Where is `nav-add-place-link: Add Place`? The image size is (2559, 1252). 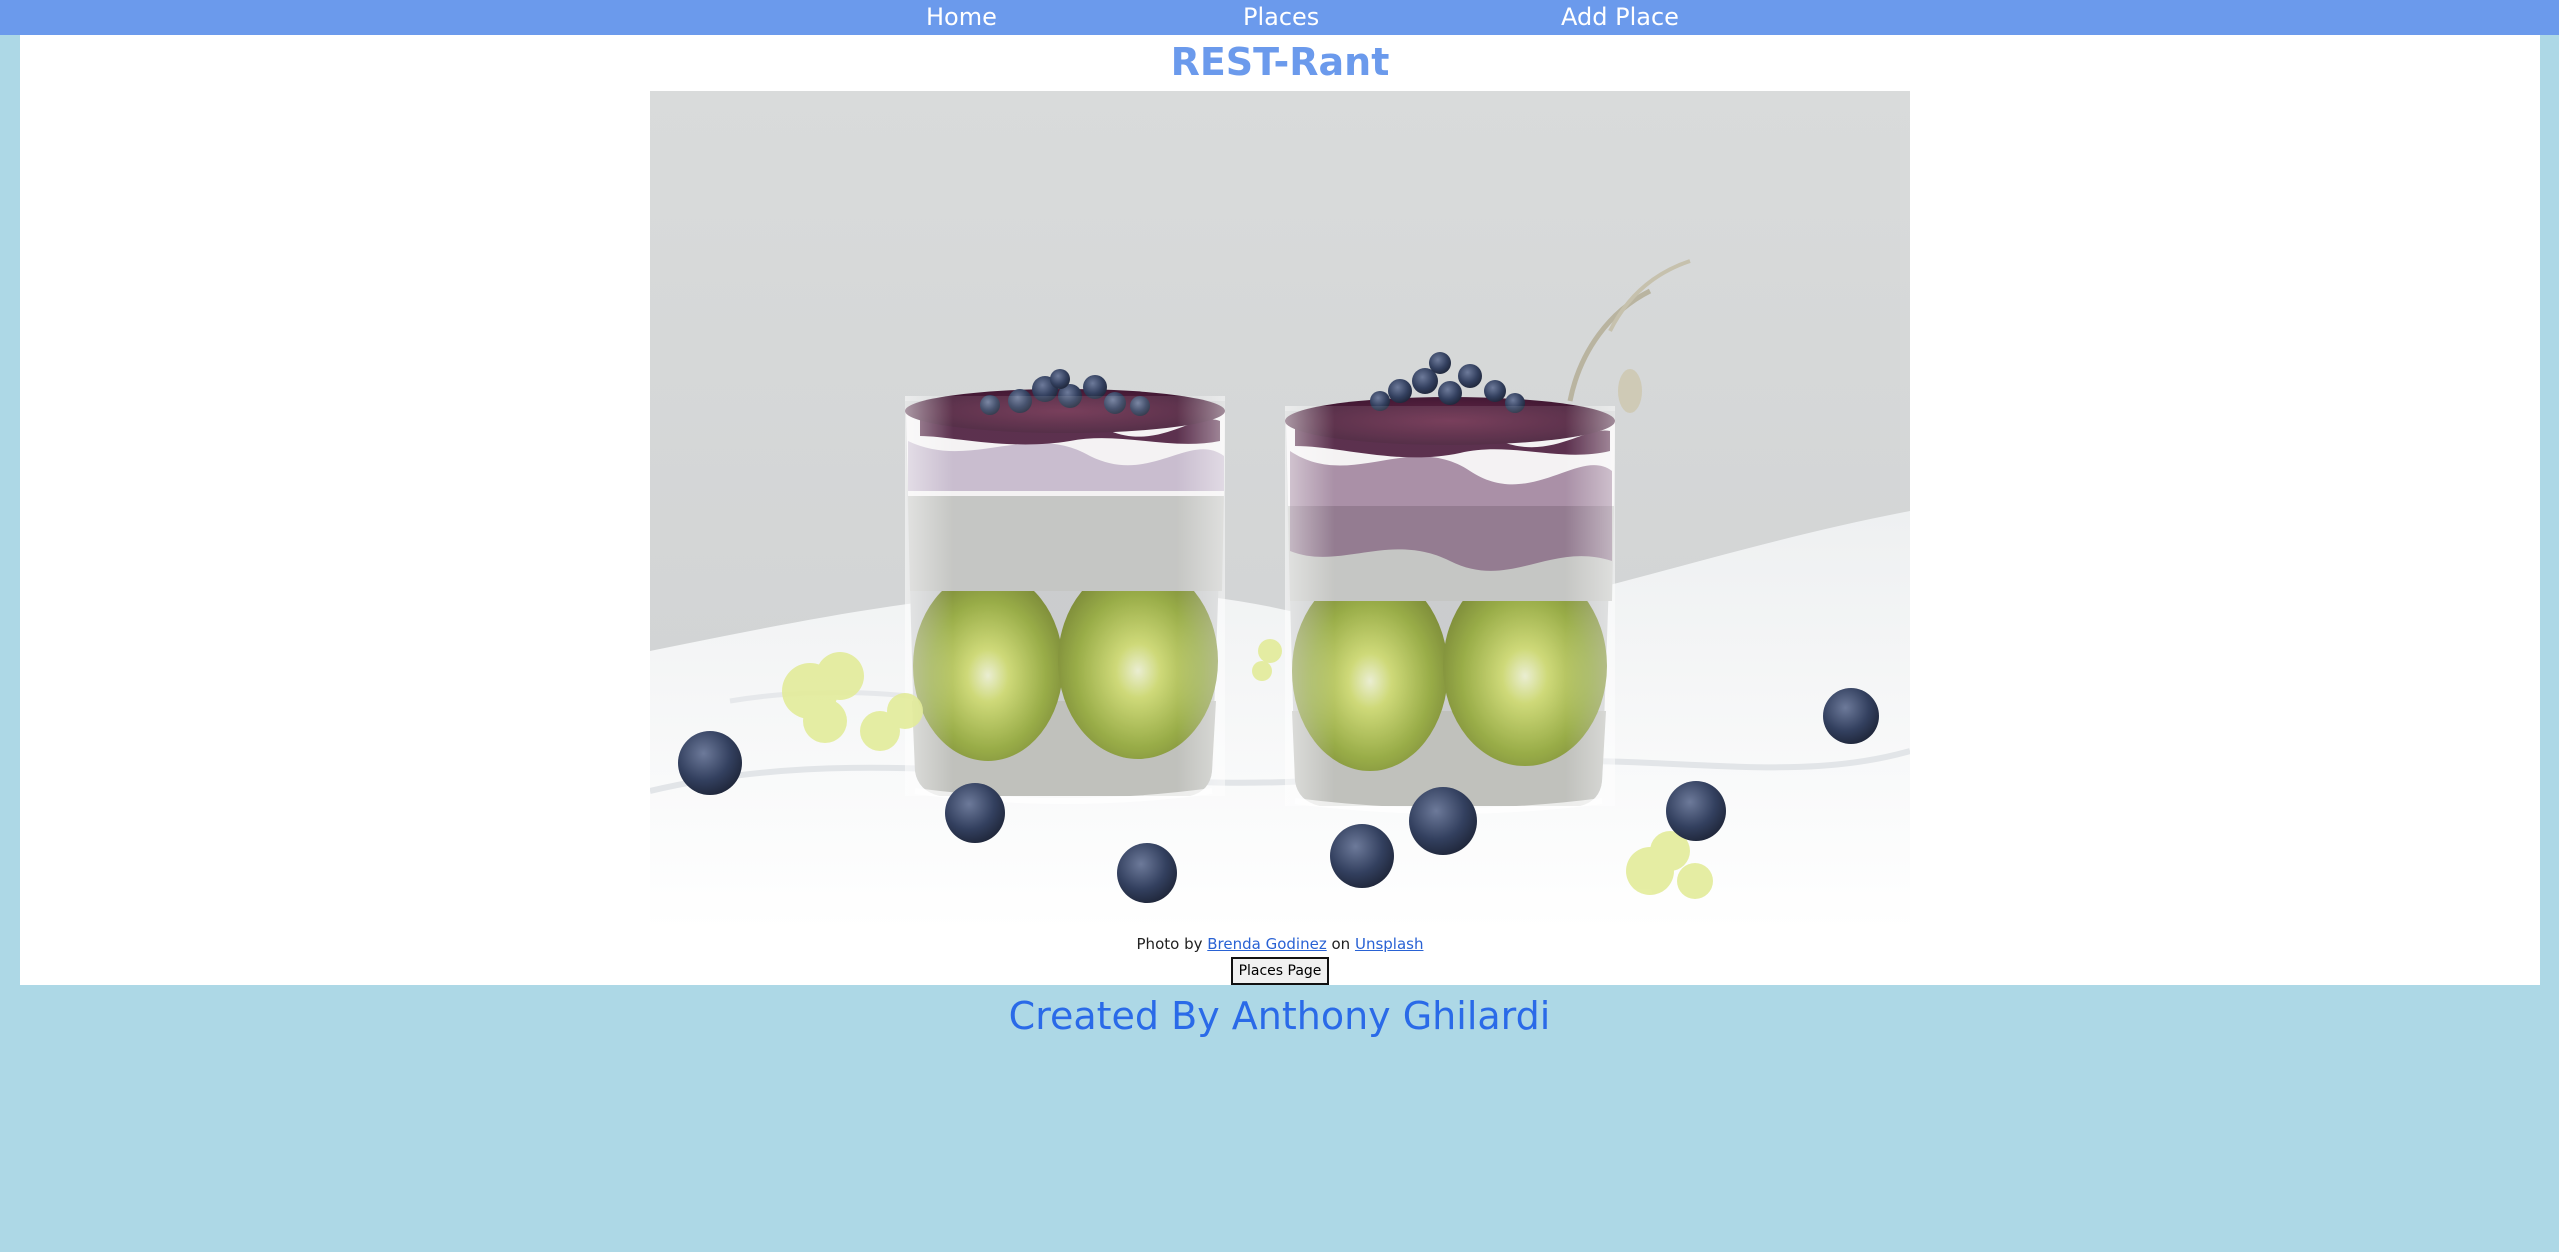 nav-add-place-link: Add Place is located at coordinates (1620, 17).